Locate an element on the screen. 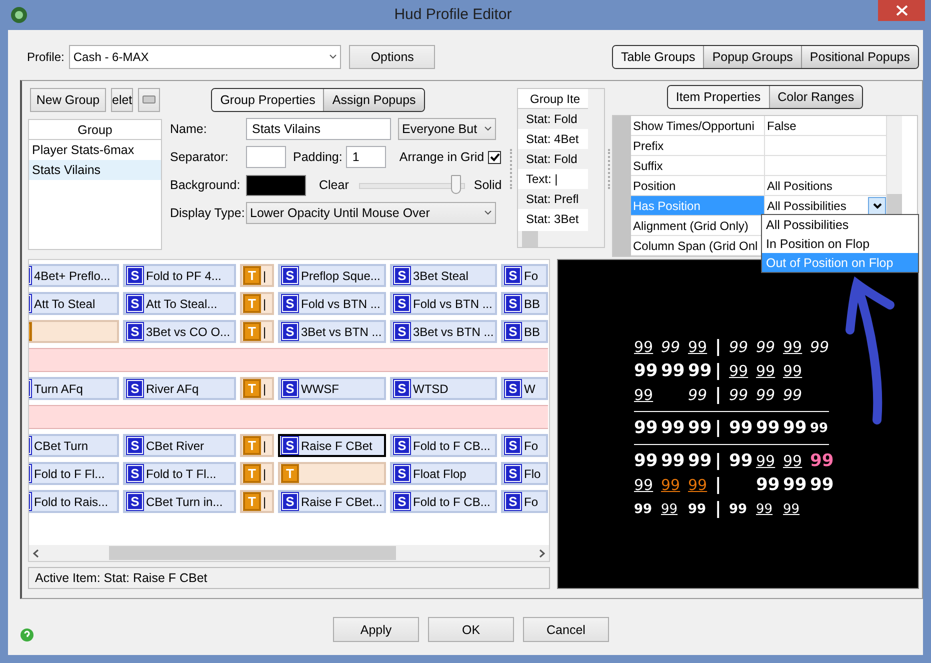 This screenshot has width=931, height=663. grid-item: S Raise F CBet is located at coordinates (332, 445).